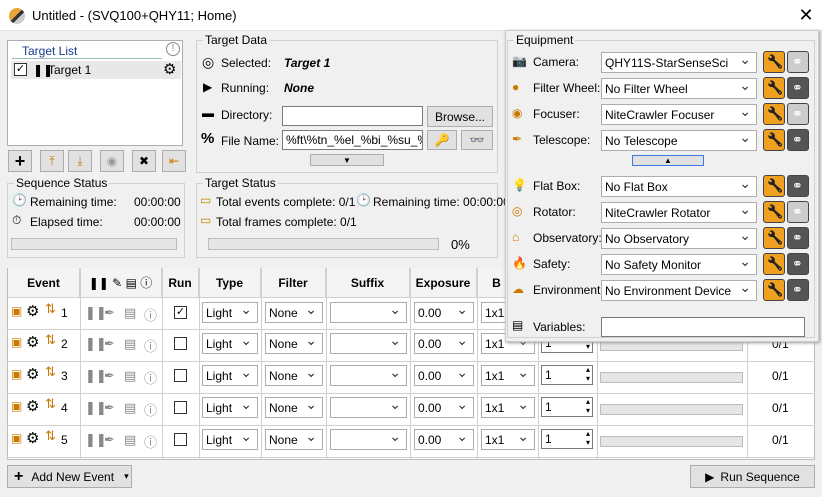  I want to click on equipment-select: No Telescope, so click(679, 140).